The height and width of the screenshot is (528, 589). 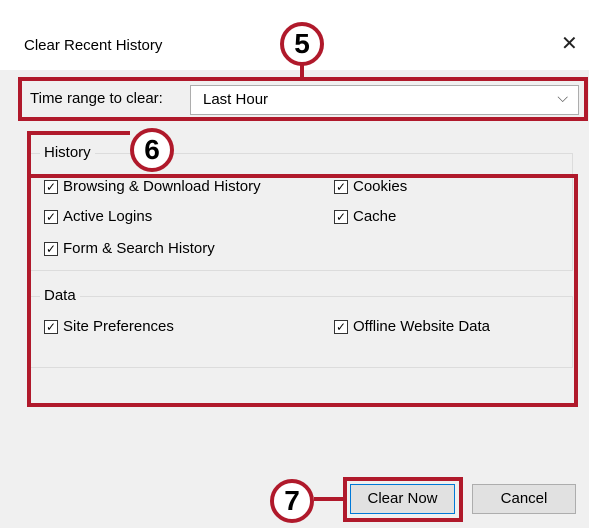 What do you see at coordinates (302, 44) in the screenshot?
I see `callout-badge-5: 5` at bounding box center [302, 44].